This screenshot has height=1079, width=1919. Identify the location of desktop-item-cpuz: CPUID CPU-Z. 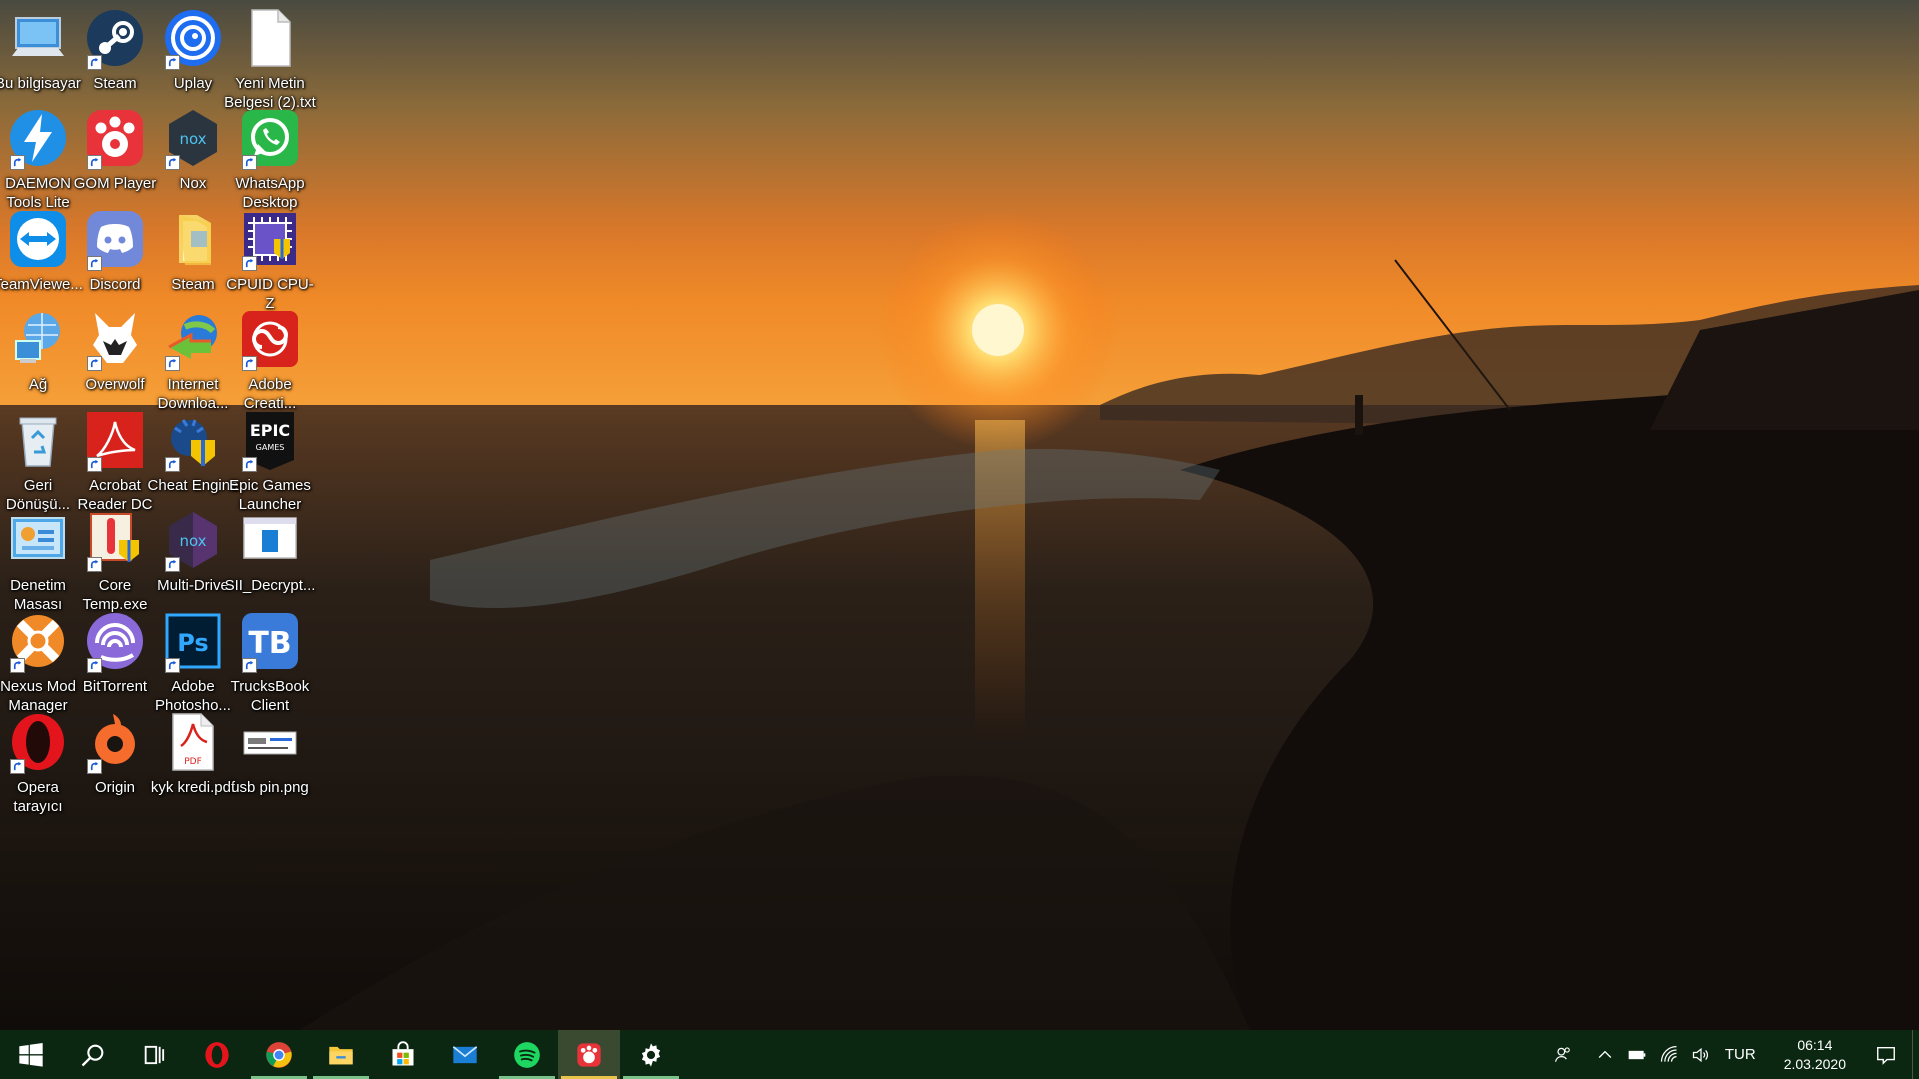
(270, 257).